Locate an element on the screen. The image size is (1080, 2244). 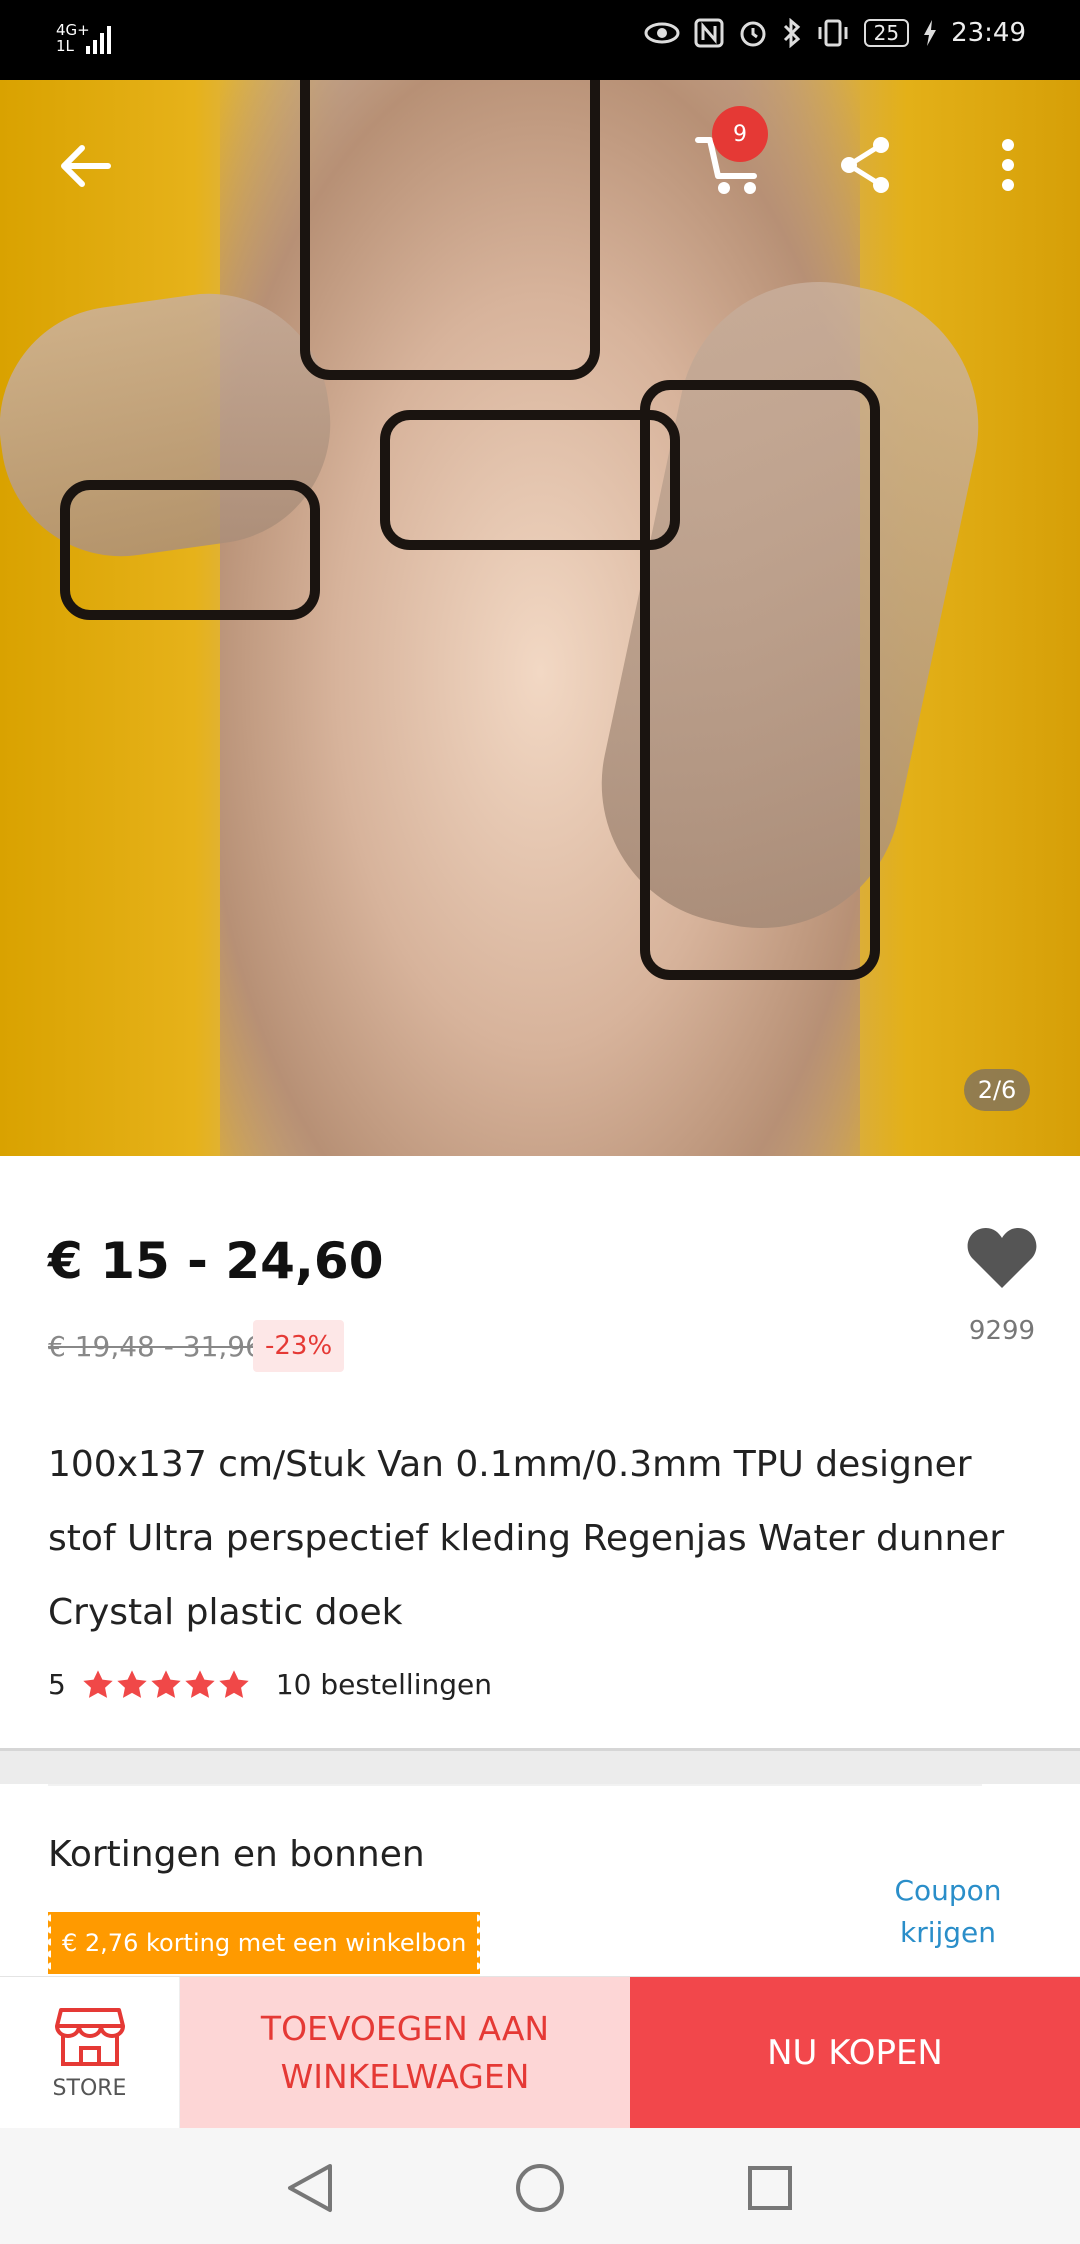
charging-icon is located at coordinates (930, 33).